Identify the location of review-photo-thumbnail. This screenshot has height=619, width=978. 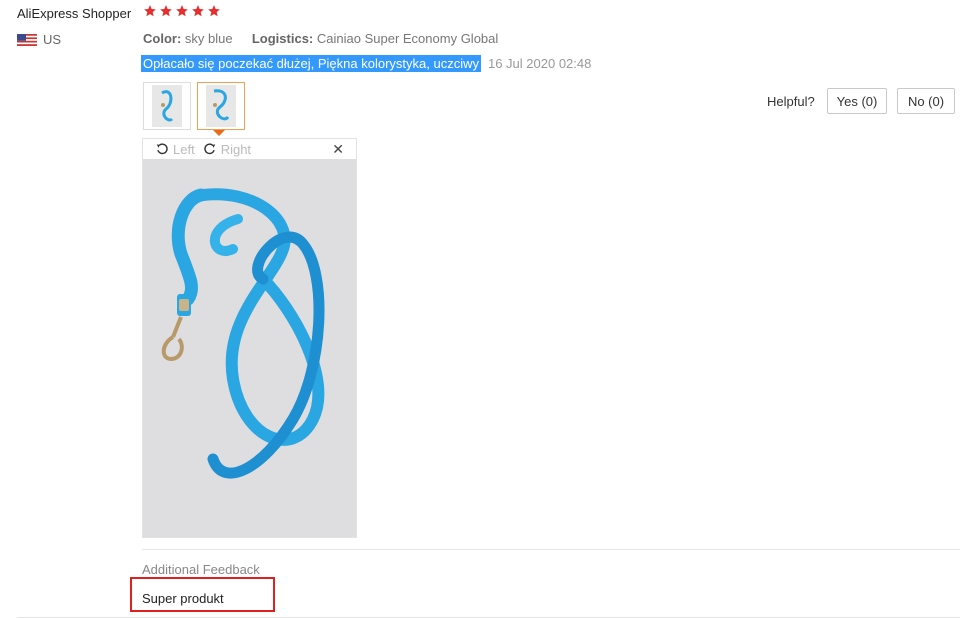
(167, 106).